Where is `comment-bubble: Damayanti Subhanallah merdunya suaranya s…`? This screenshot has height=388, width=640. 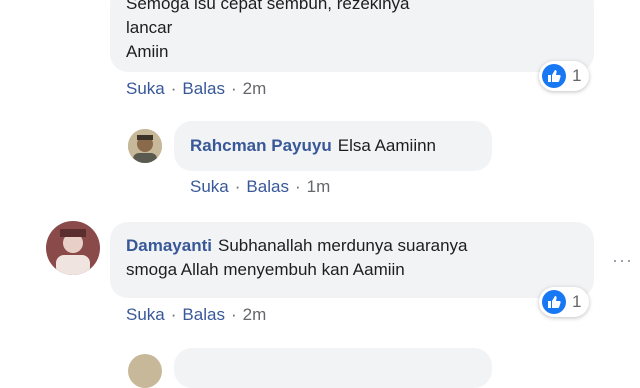
comment-bubble: Damayanti Subhanallah merdunya suaranya s… is located at coordinates (352, 260).